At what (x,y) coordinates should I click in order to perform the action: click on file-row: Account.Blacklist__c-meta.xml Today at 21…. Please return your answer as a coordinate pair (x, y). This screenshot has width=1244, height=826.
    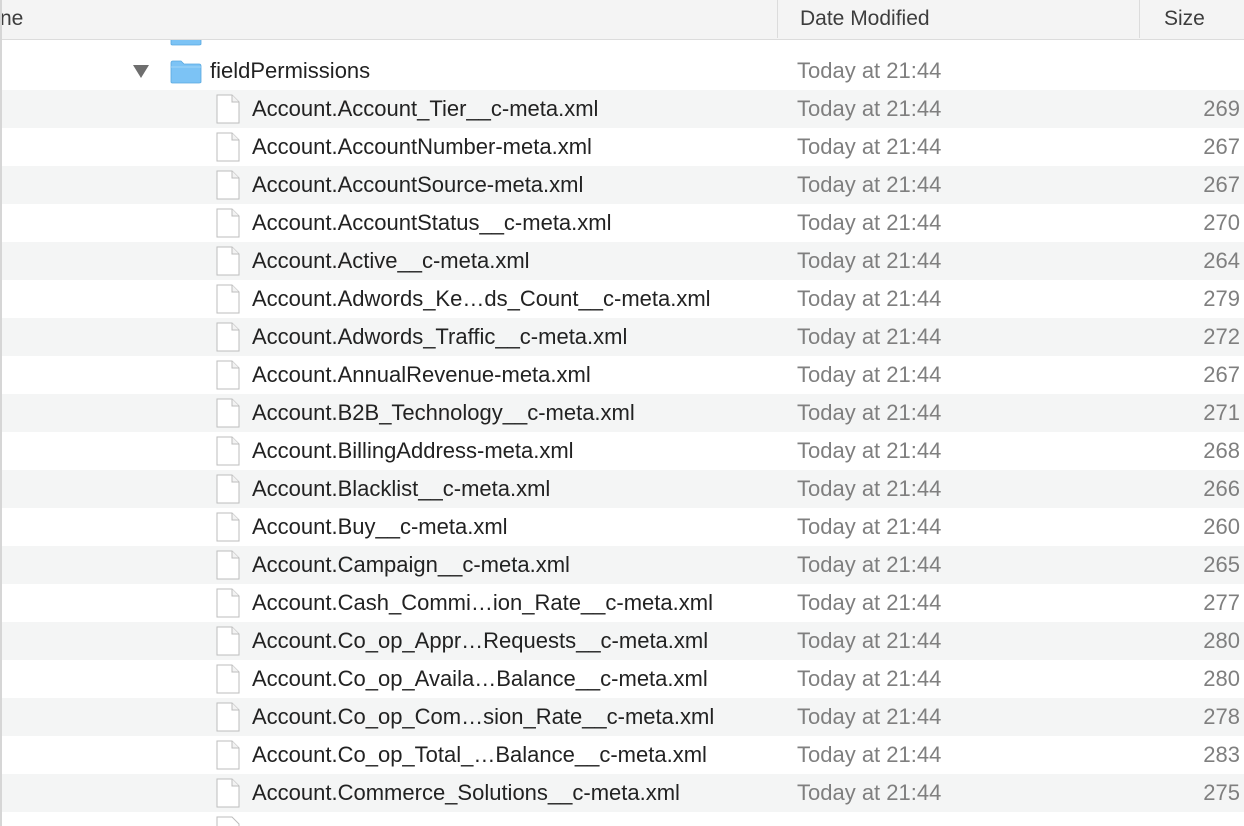
    Looking at the image, I should click on (622, 489).